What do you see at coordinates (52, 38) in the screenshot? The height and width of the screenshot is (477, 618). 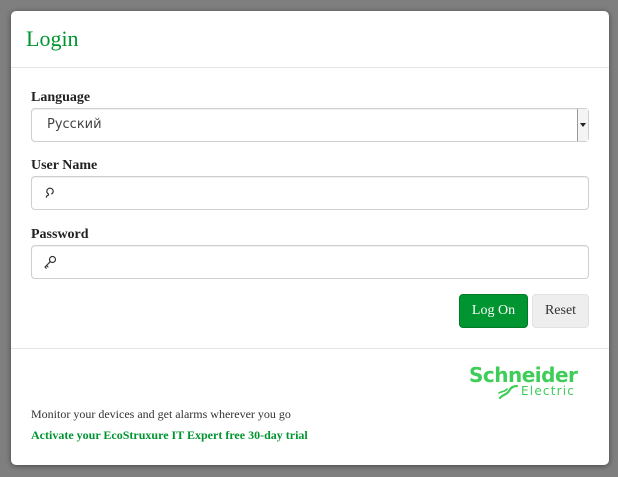 I see `dialog-title: Login` at bounding box center [52, 38].